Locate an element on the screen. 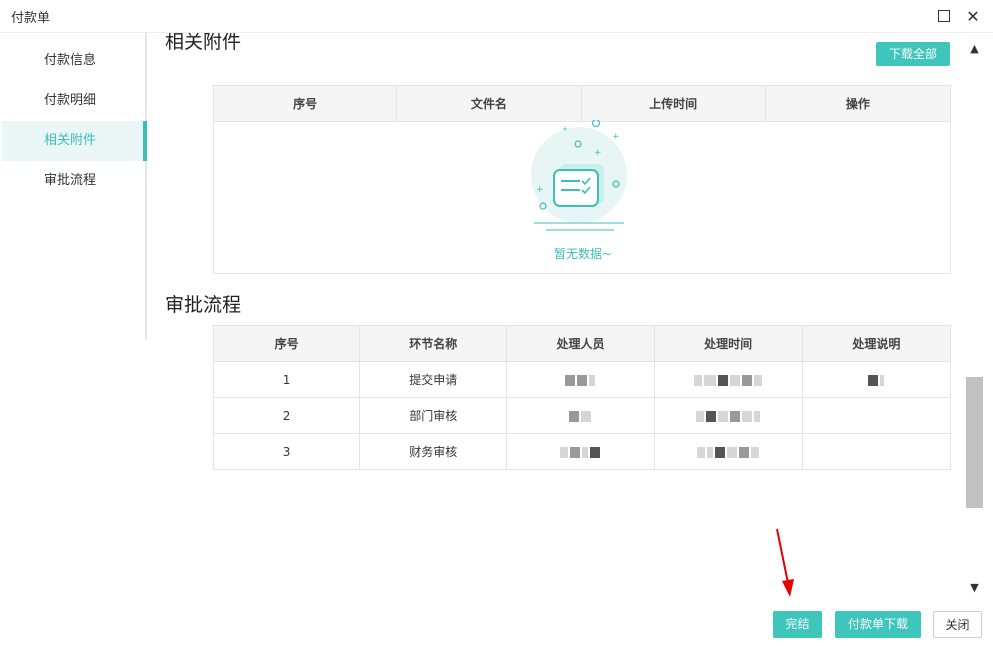  row-number: 1 is located at coordinates (286, 379).